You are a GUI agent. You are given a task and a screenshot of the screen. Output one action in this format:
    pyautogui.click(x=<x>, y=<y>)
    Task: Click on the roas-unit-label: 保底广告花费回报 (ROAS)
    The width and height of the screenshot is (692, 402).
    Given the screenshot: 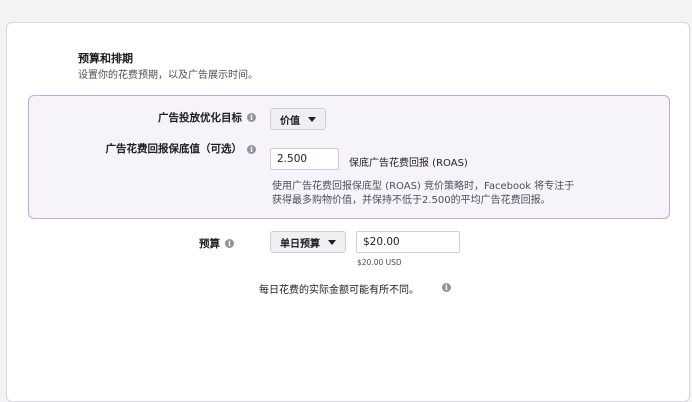 What is the action you would take?
    pyautogui.click(x=408, y=163)
    